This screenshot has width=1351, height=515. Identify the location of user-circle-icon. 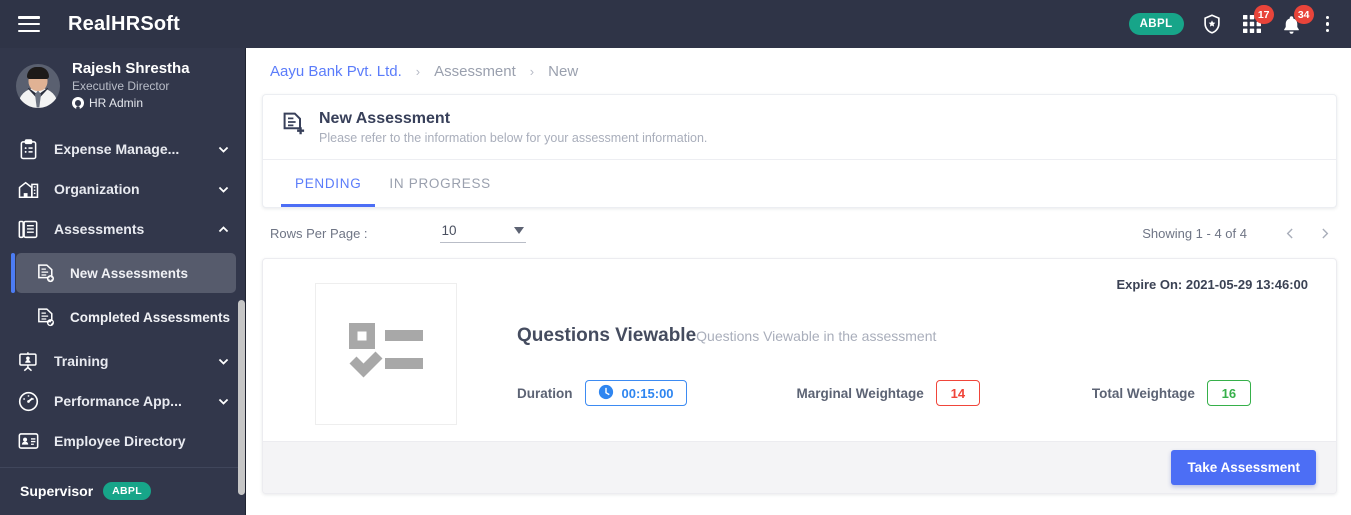
(78, 103).